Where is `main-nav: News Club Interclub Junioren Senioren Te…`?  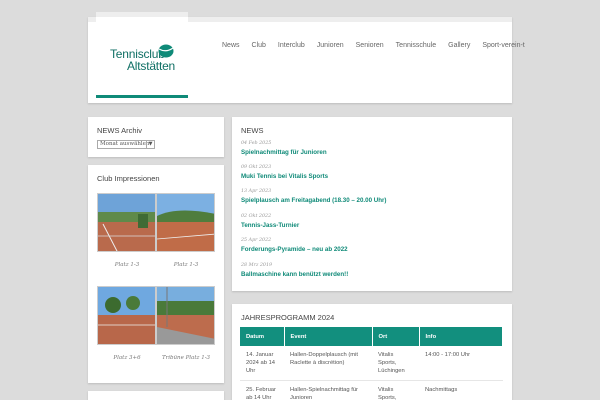 main-nav: News Club Interclub Junioren Senioren Te… is located at coordinates (373, 45).